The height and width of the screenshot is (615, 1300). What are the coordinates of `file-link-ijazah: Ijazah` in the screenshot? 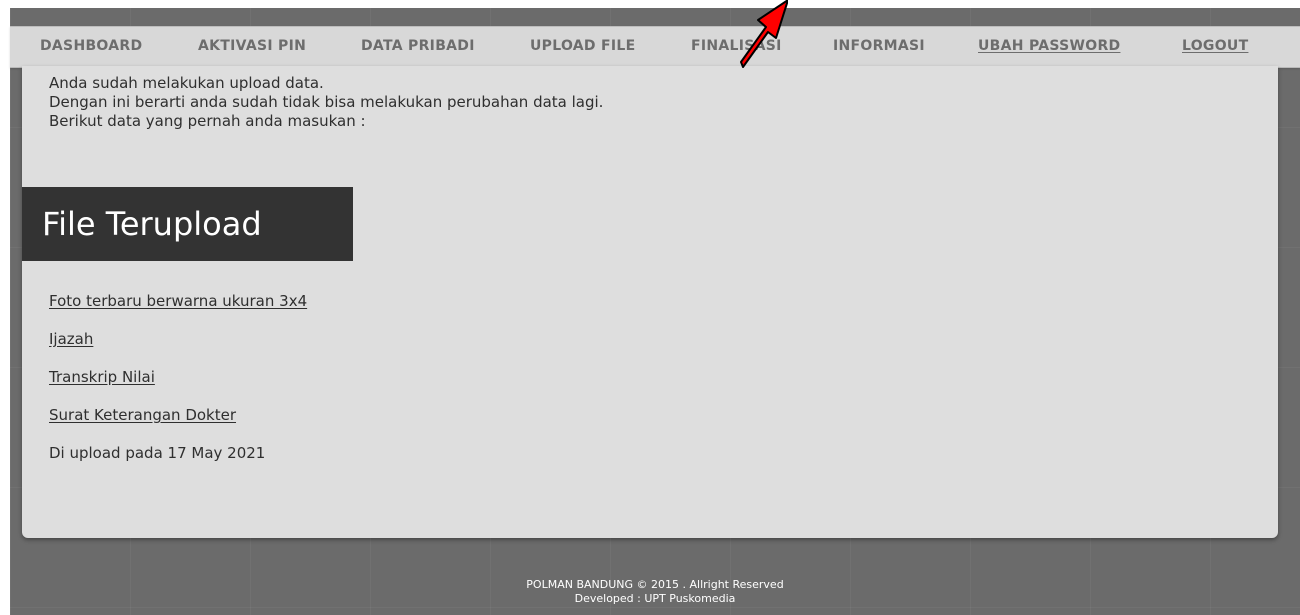 It's located at (71, 339).